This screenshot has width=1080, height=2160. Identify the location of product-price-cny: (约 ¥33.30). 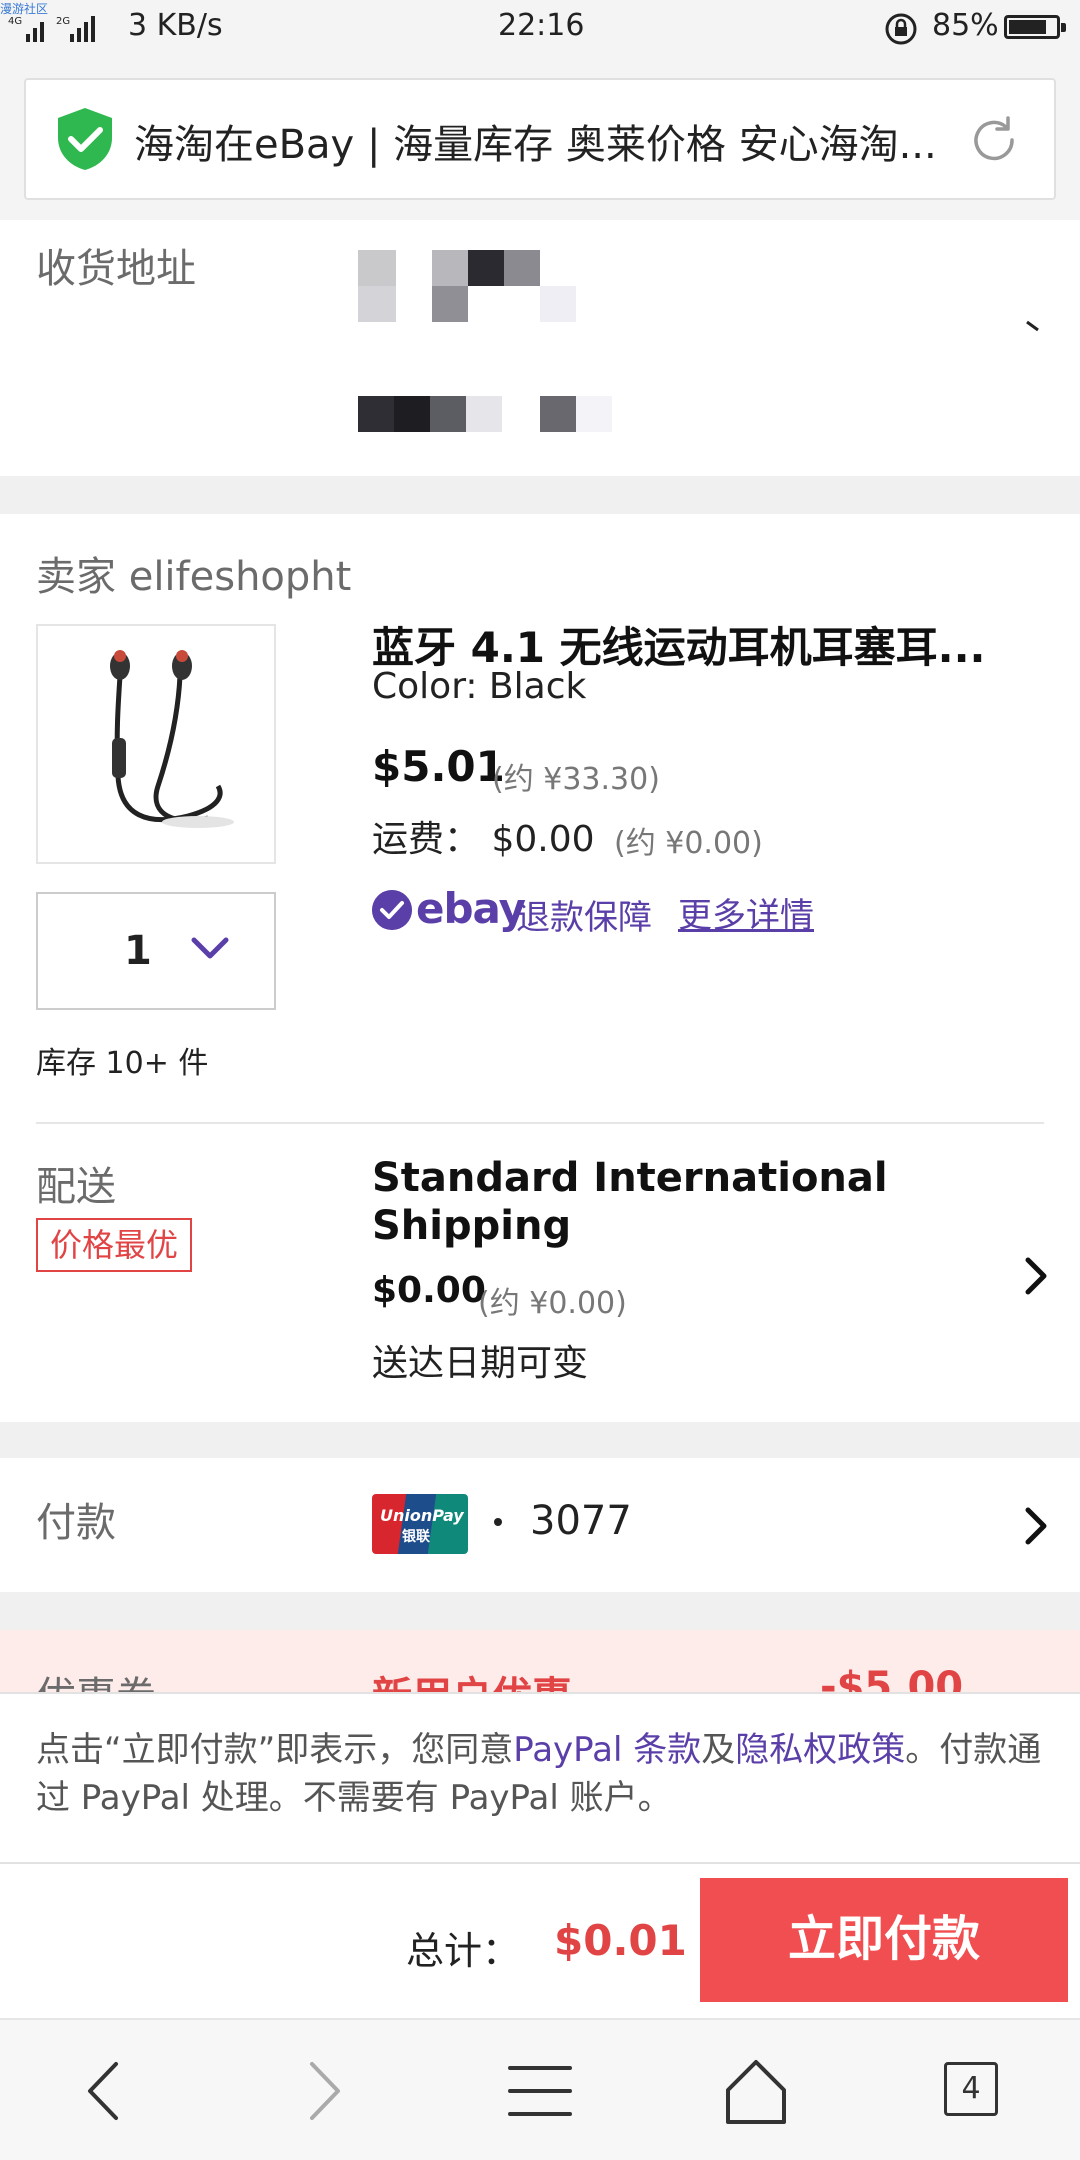
(576, 779).